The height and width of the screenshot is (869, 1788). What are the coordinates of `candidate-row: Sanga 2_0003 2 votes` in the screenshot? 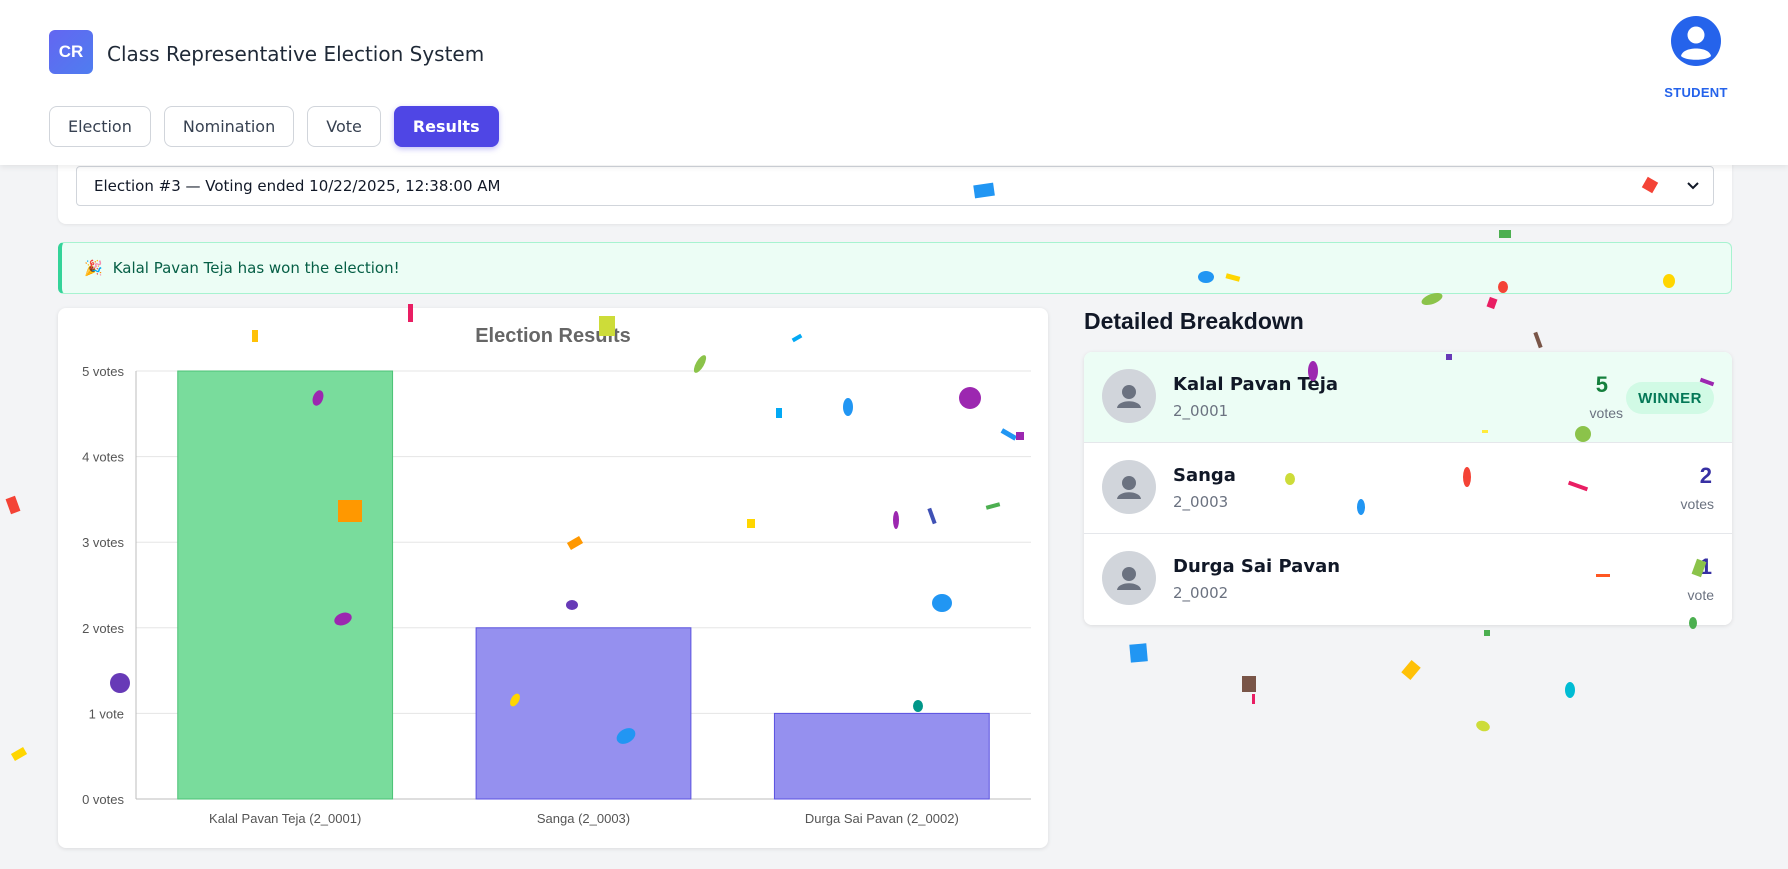 It's located at (1408, 488).